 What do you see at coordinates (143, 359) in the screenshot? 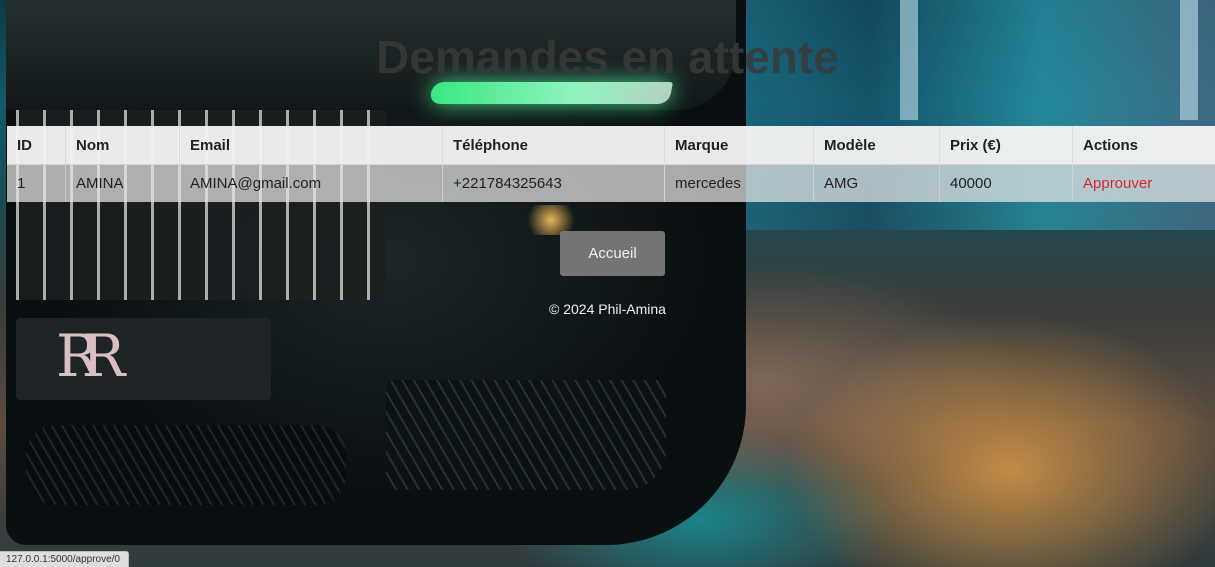
I see `car-plate` at bounding box center [143, 359].